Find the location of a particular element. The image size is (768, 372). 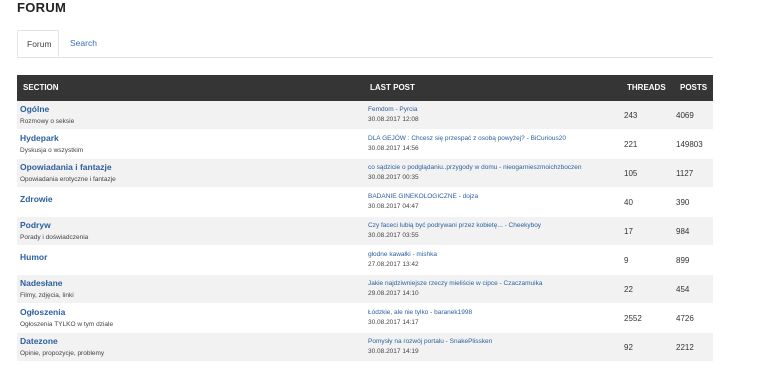

threads-count: 22 is located at coordinates (628, 289).